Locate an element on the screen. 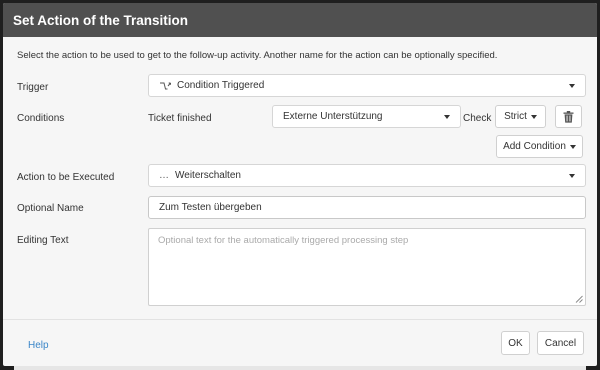  check-mode-dropdown: Strict is located at coordinates (520, 116).